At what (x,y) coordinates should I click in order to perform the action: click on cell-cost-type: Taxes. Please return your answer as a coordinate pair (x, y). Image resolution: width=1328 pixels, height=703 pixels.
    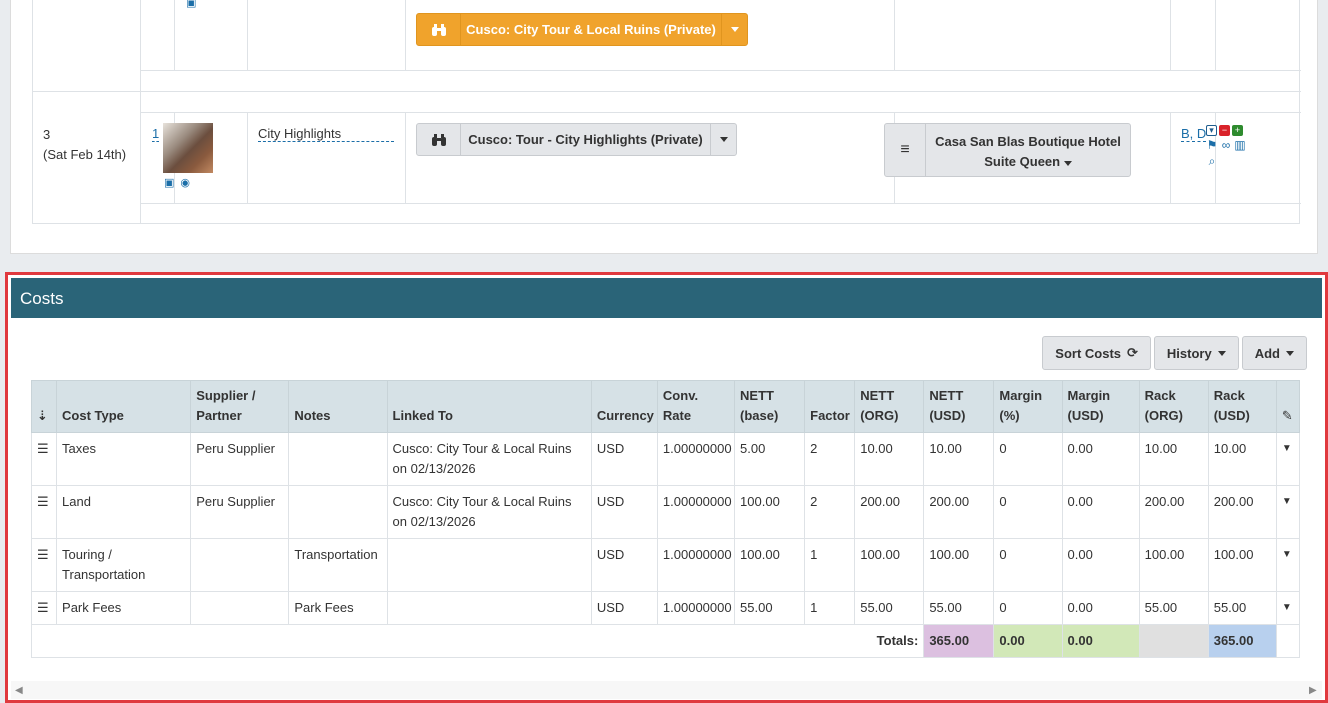
    Looking at the image, I should click on (124, 459).